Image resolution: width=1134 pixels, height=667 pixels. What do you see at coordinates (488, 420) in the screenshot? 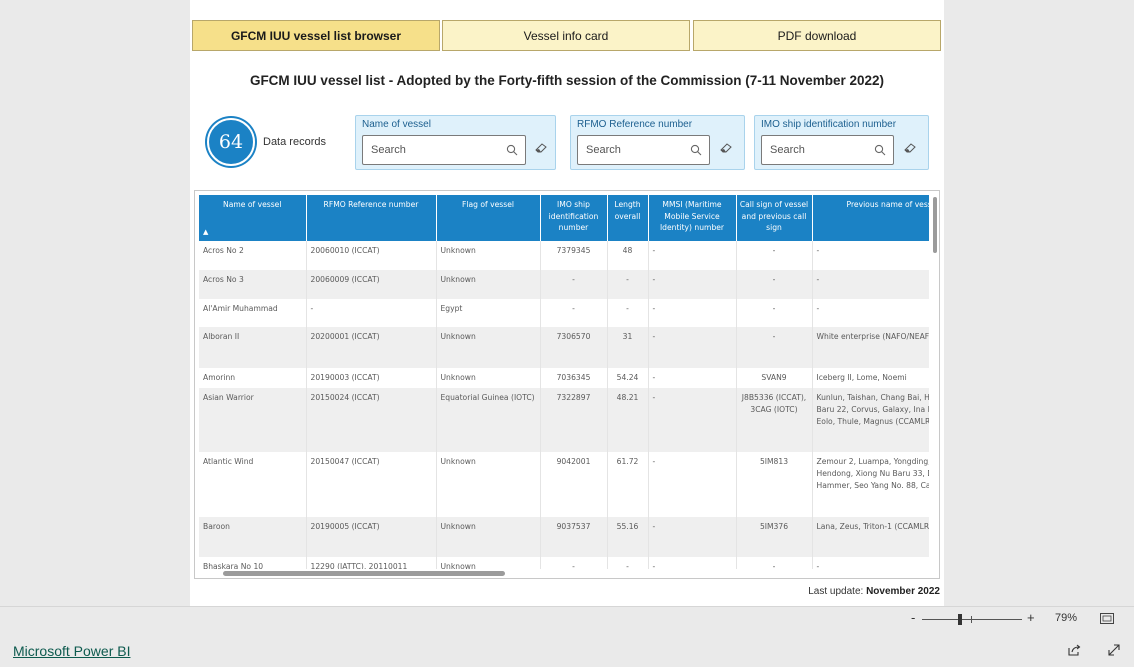
I see `table-cell-flag: Equatorial Guinea (IOTC)` at bounding box center [488, 420].